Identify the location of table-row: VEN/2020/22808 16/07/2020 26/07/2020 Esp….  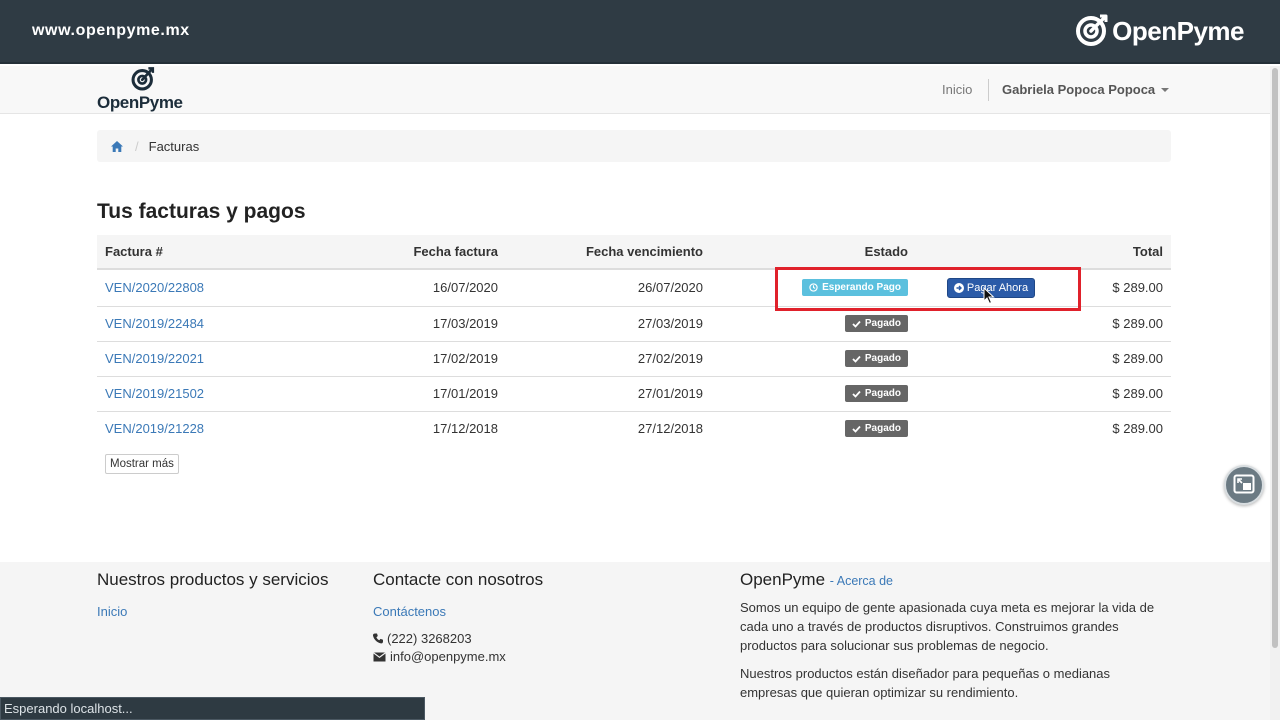
(634, 287).